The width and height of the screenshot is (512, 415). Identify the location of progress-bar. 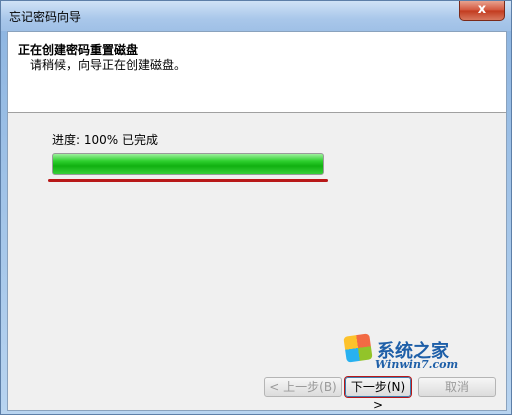
(188, 164).